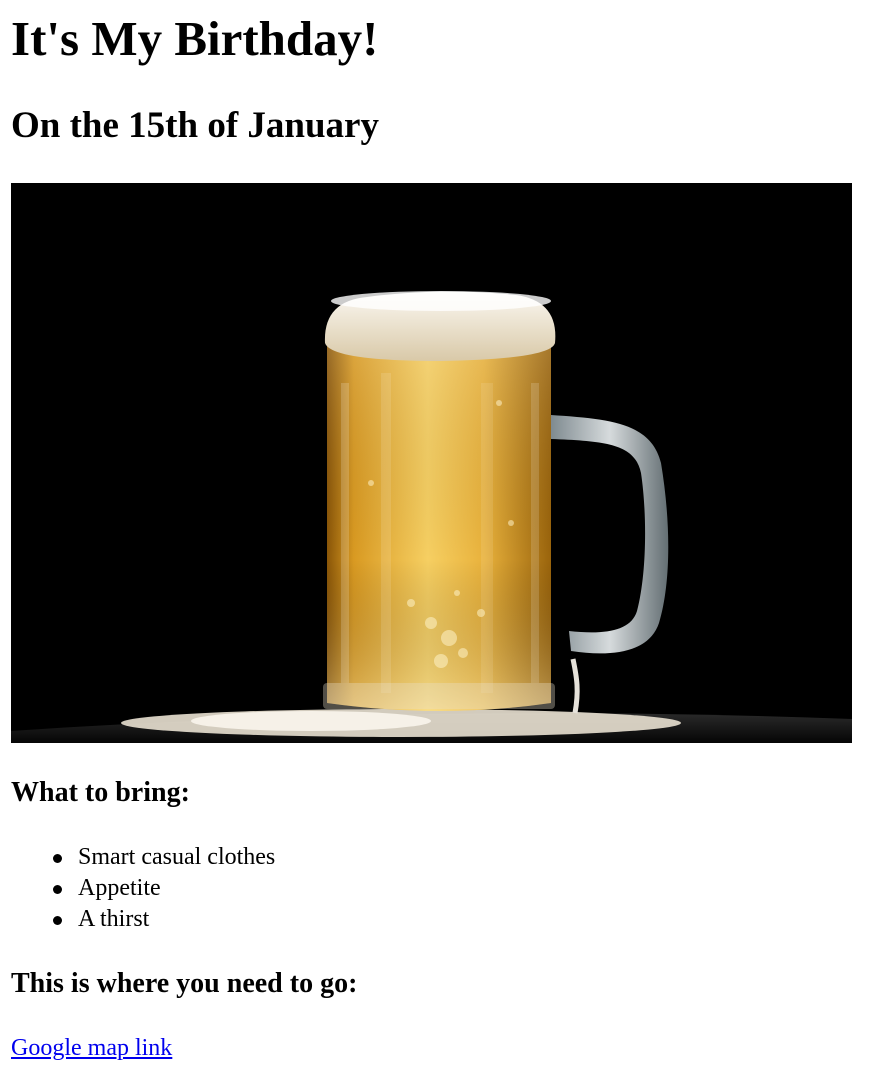 This screenshot has width=874, height=1075. What do you see at coordinates (177, 857) in the screenshot?
I see `list-item-text: Smart casual clothes` at bounding box center [177, 857].